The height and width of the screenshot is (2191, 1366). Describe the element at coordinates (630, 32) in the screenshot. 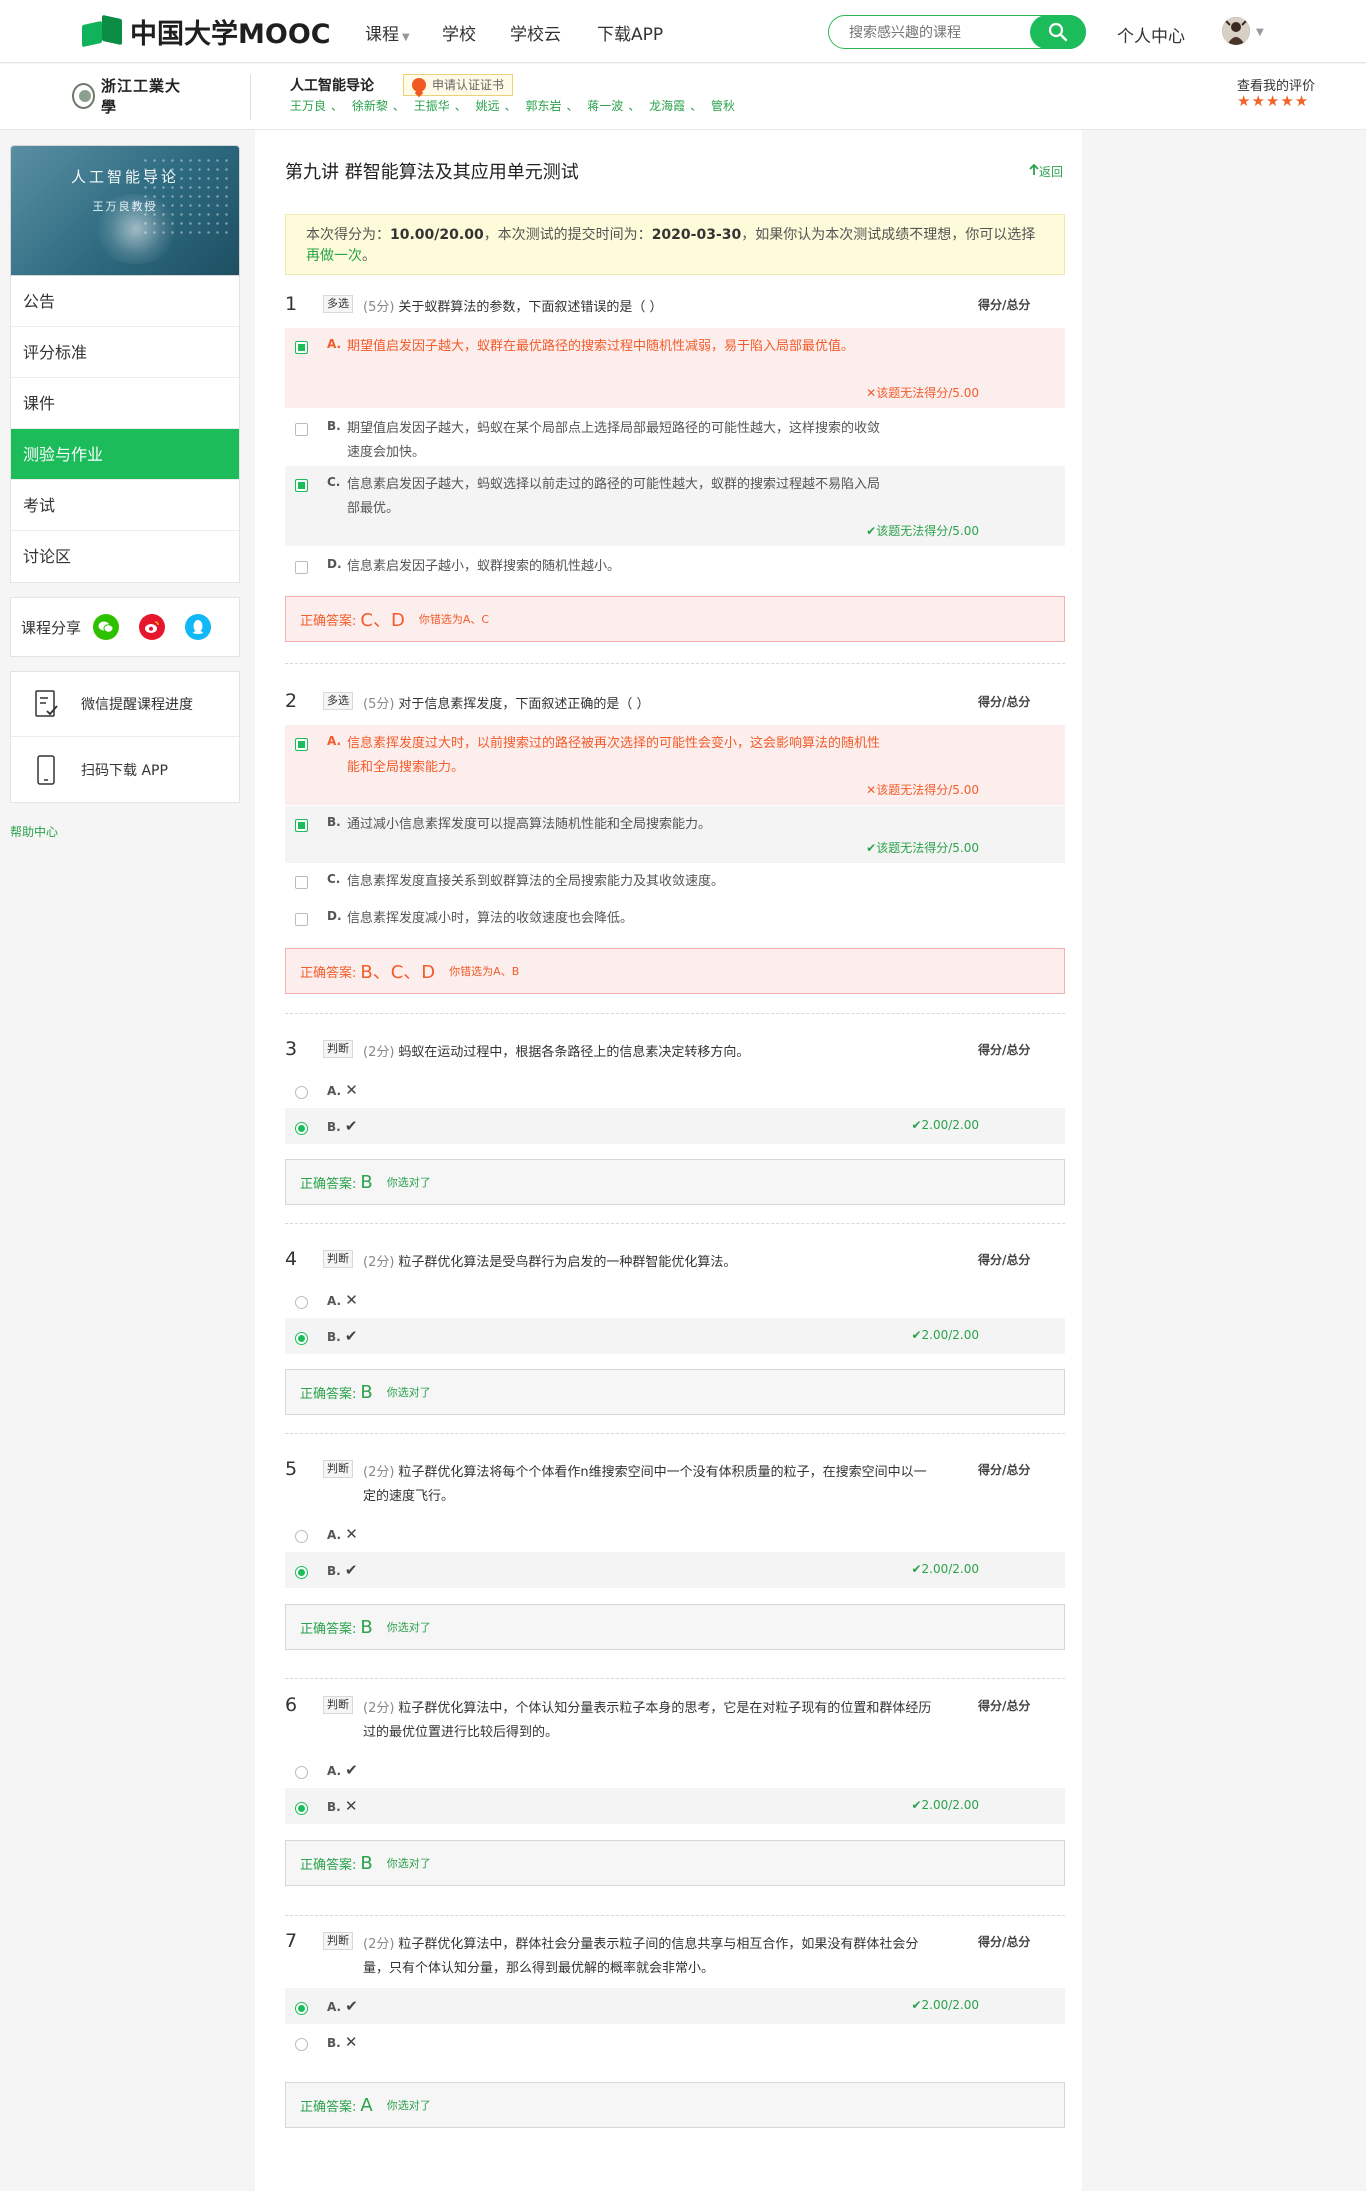

I see `nav-download-app: 下载APP` at that location.